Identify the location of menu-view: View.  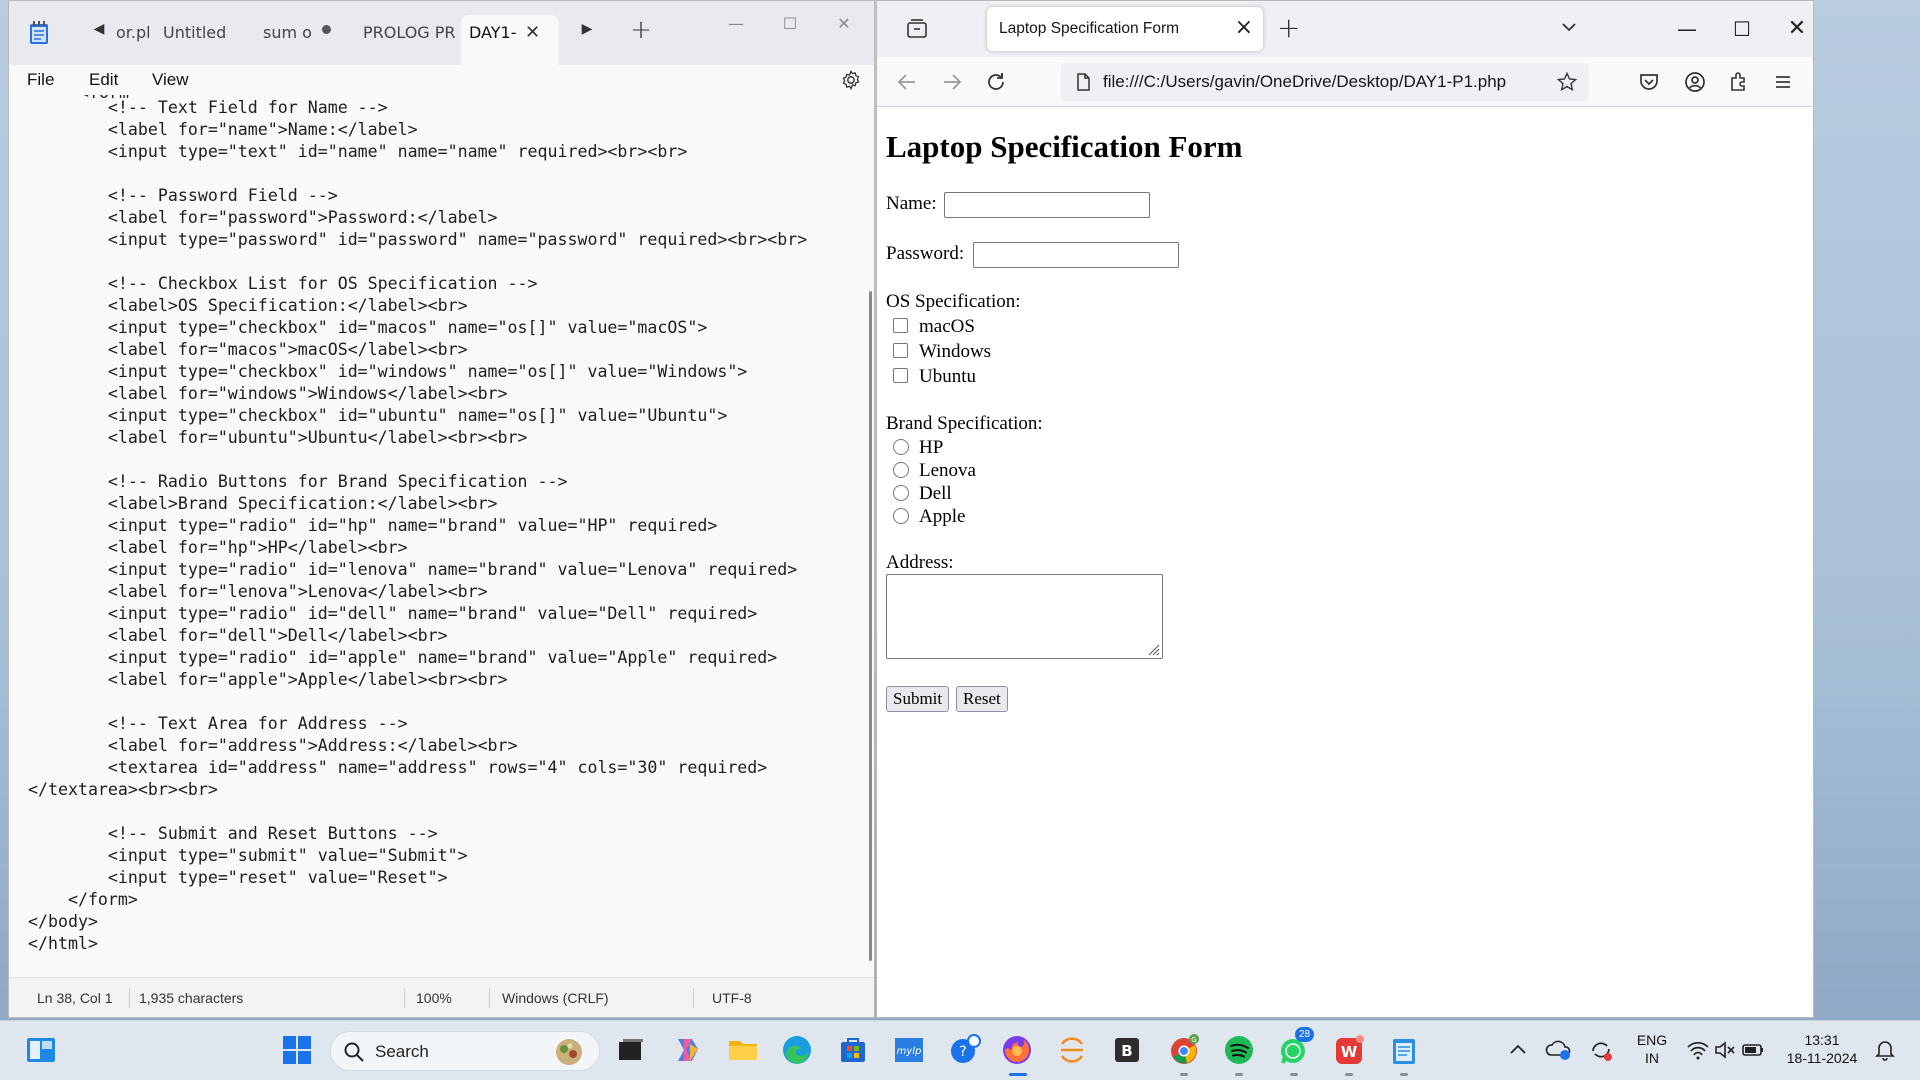
(170, 80).